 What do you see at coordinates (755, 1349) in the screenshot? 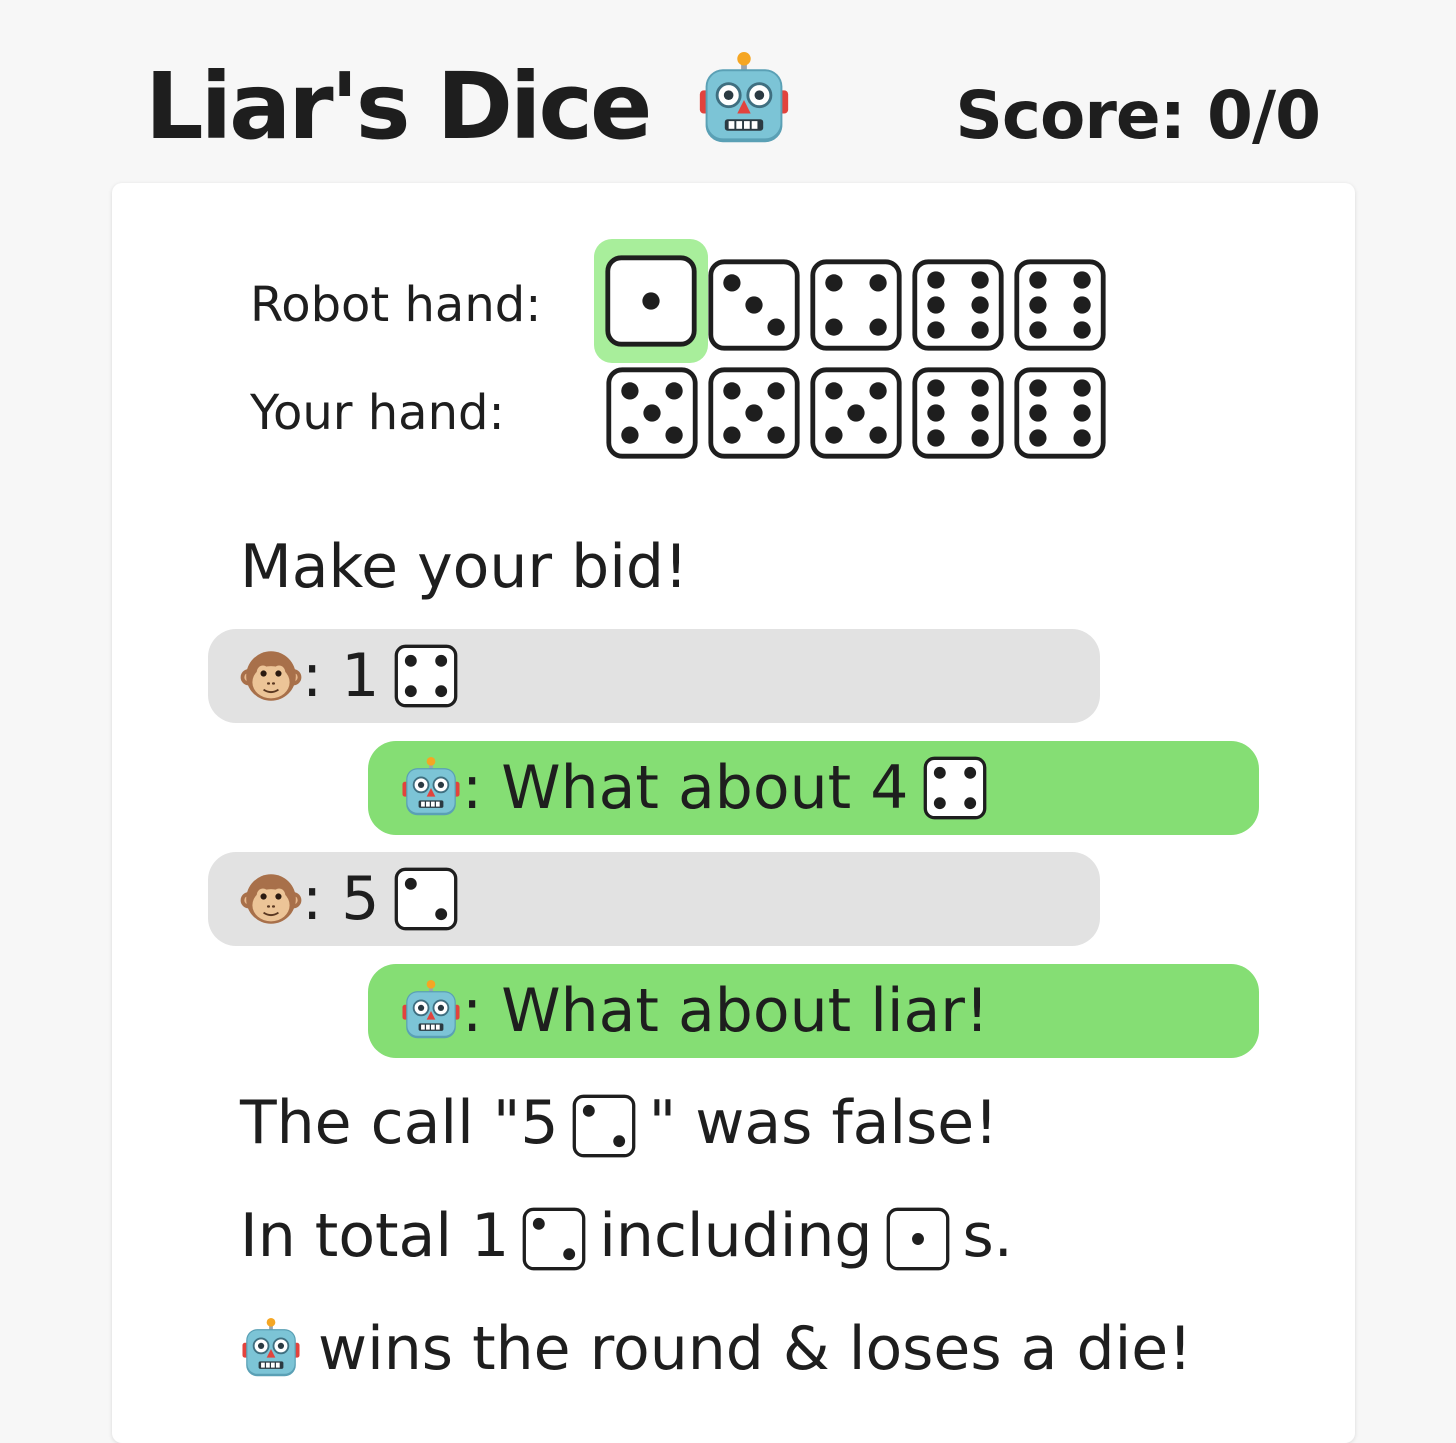
I see `result-outcome-text: wins the round & loses a die!` at bounding box center [755, 1349].